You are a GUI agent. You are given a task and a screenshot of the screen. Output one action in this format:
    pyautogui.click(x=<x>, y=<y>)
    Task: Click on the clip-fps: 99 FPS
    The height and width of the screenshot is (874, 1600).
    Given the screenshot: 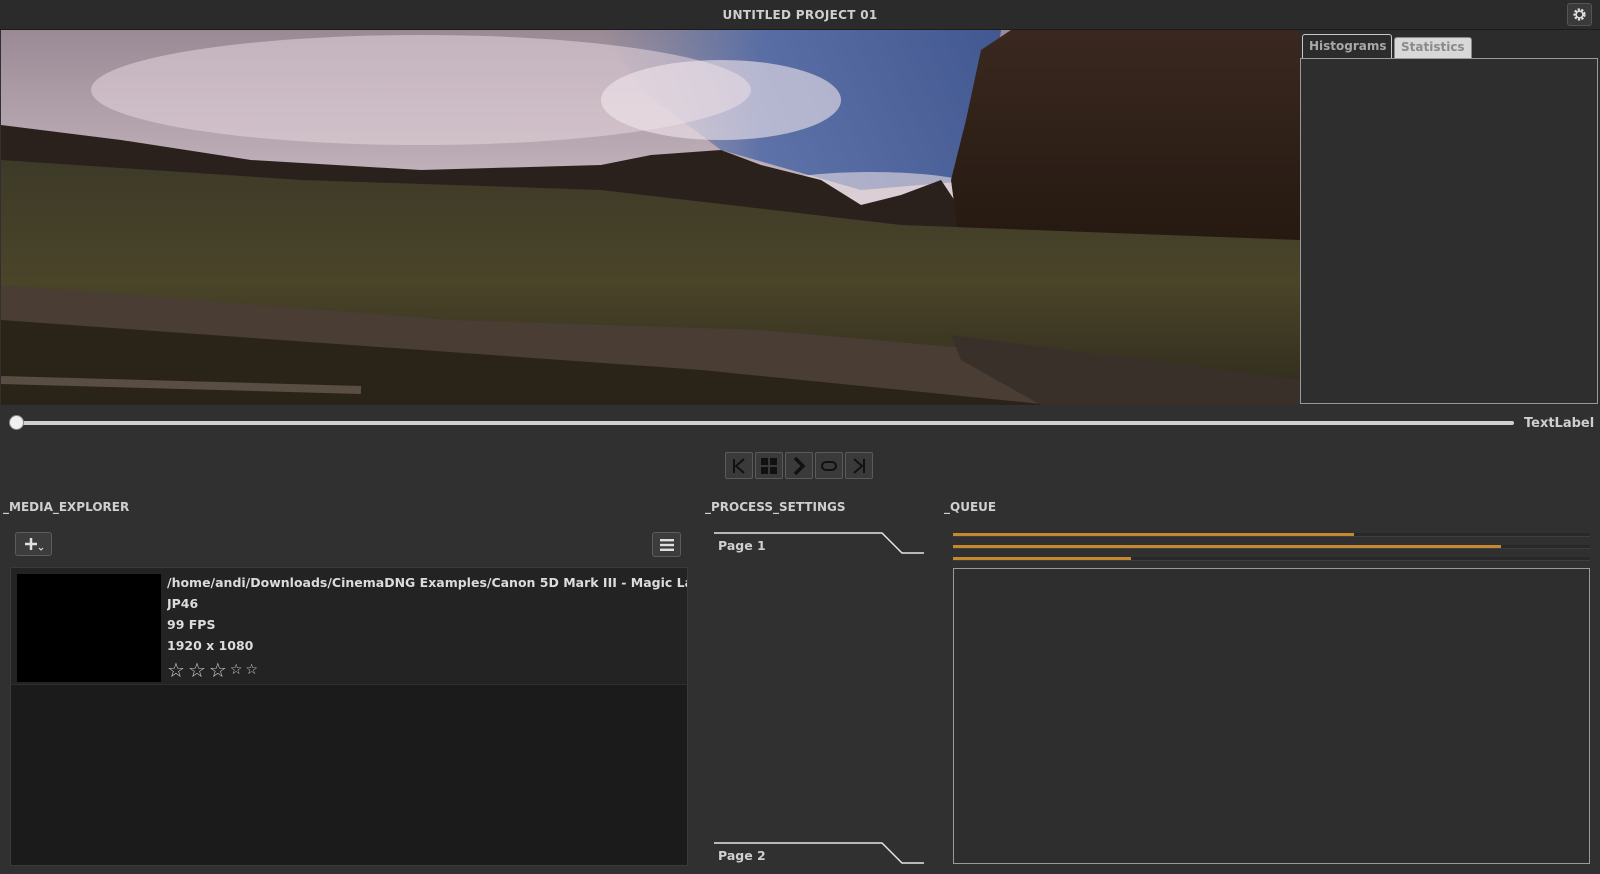 What is the action you would take?
    pyautogui.click(x=191, y=624)
    